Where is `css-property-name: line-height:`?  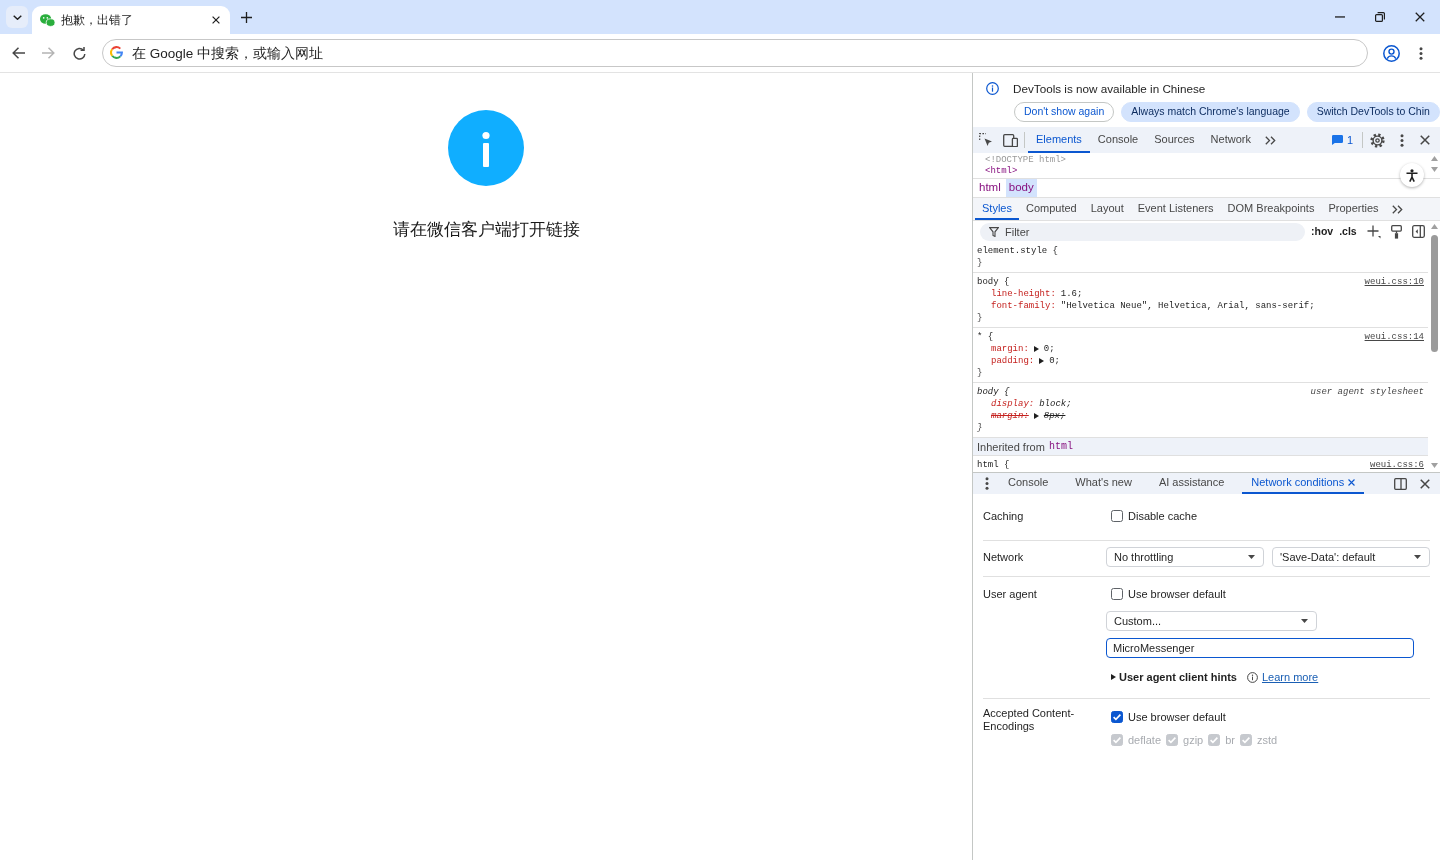
css-property-name: line-height: is located at coordinates (1023, 294).